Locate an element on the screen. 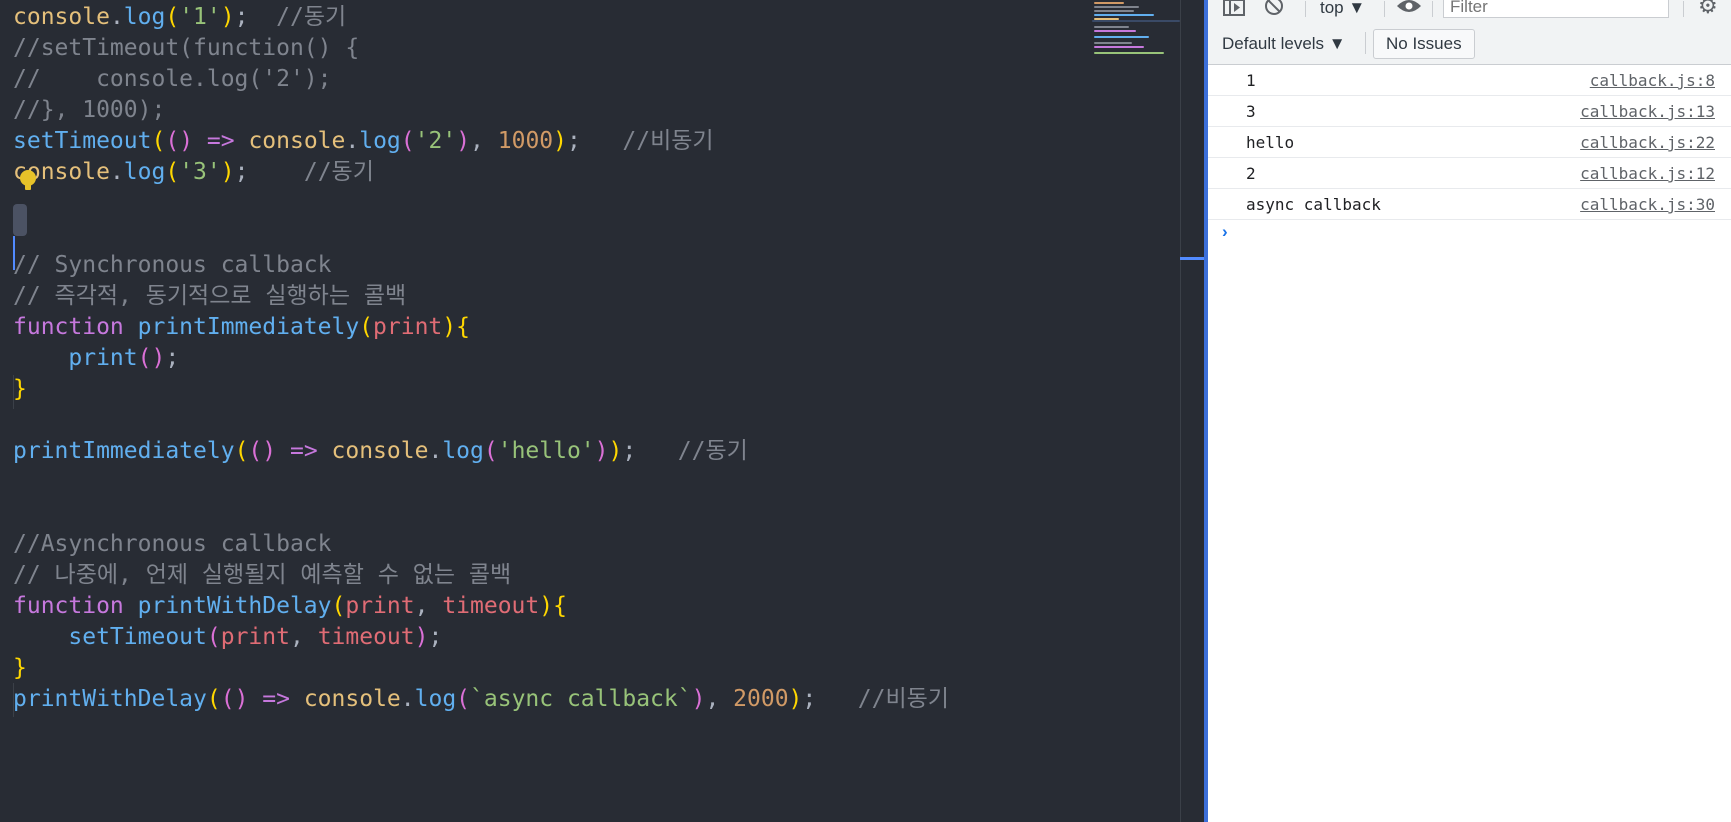 This screenshot has width=1731, height=822. code-line: console.log('3'); //동기 is located at coordinates (193, 172).